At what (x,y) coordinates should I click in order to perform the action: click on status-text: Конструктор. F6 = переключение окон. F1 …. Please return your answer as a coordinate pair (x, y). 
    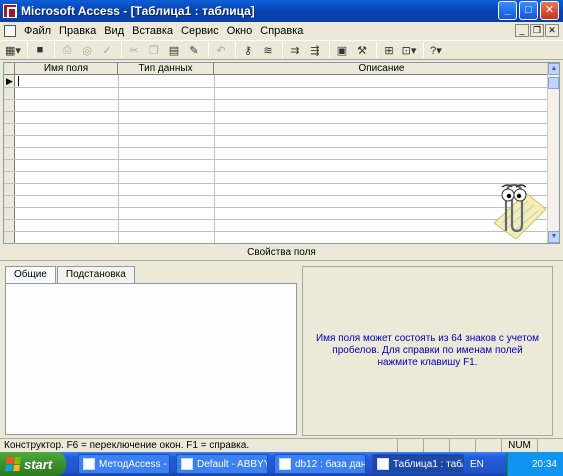
    Looking at the image, I should click on (127, 445).